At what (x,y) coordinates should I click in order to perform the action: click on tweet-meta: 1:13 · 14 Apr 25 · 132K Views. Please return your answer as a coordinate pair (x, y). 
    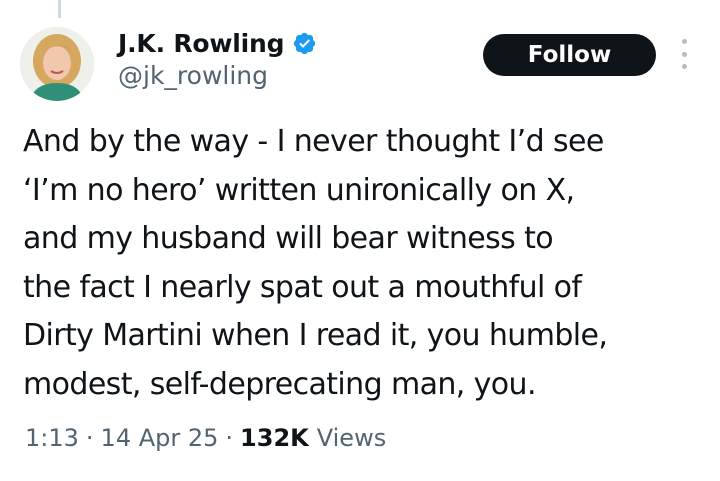
    Looking at the image, I should click on (205, 438).